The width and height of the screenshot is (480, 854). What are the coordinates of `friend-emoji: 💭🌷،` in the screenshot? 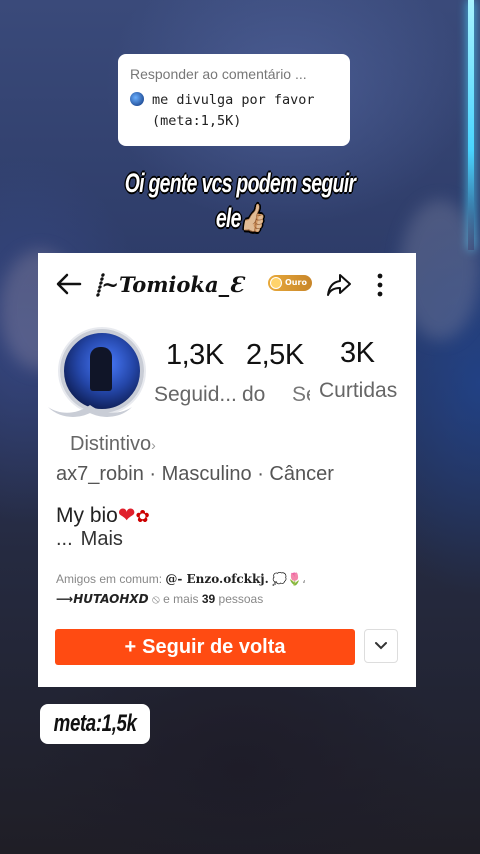 It's located at (289, 579).